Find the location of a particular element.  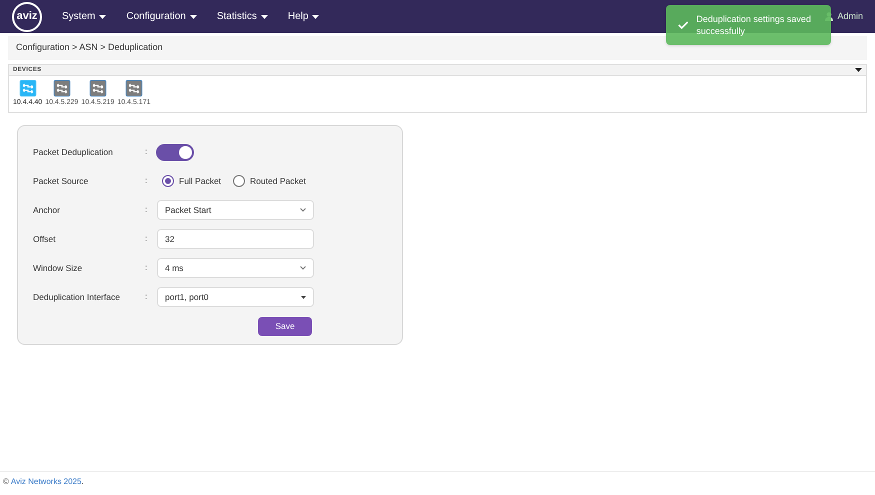

copyright-symbol: © is located at coordinates (6, 482).